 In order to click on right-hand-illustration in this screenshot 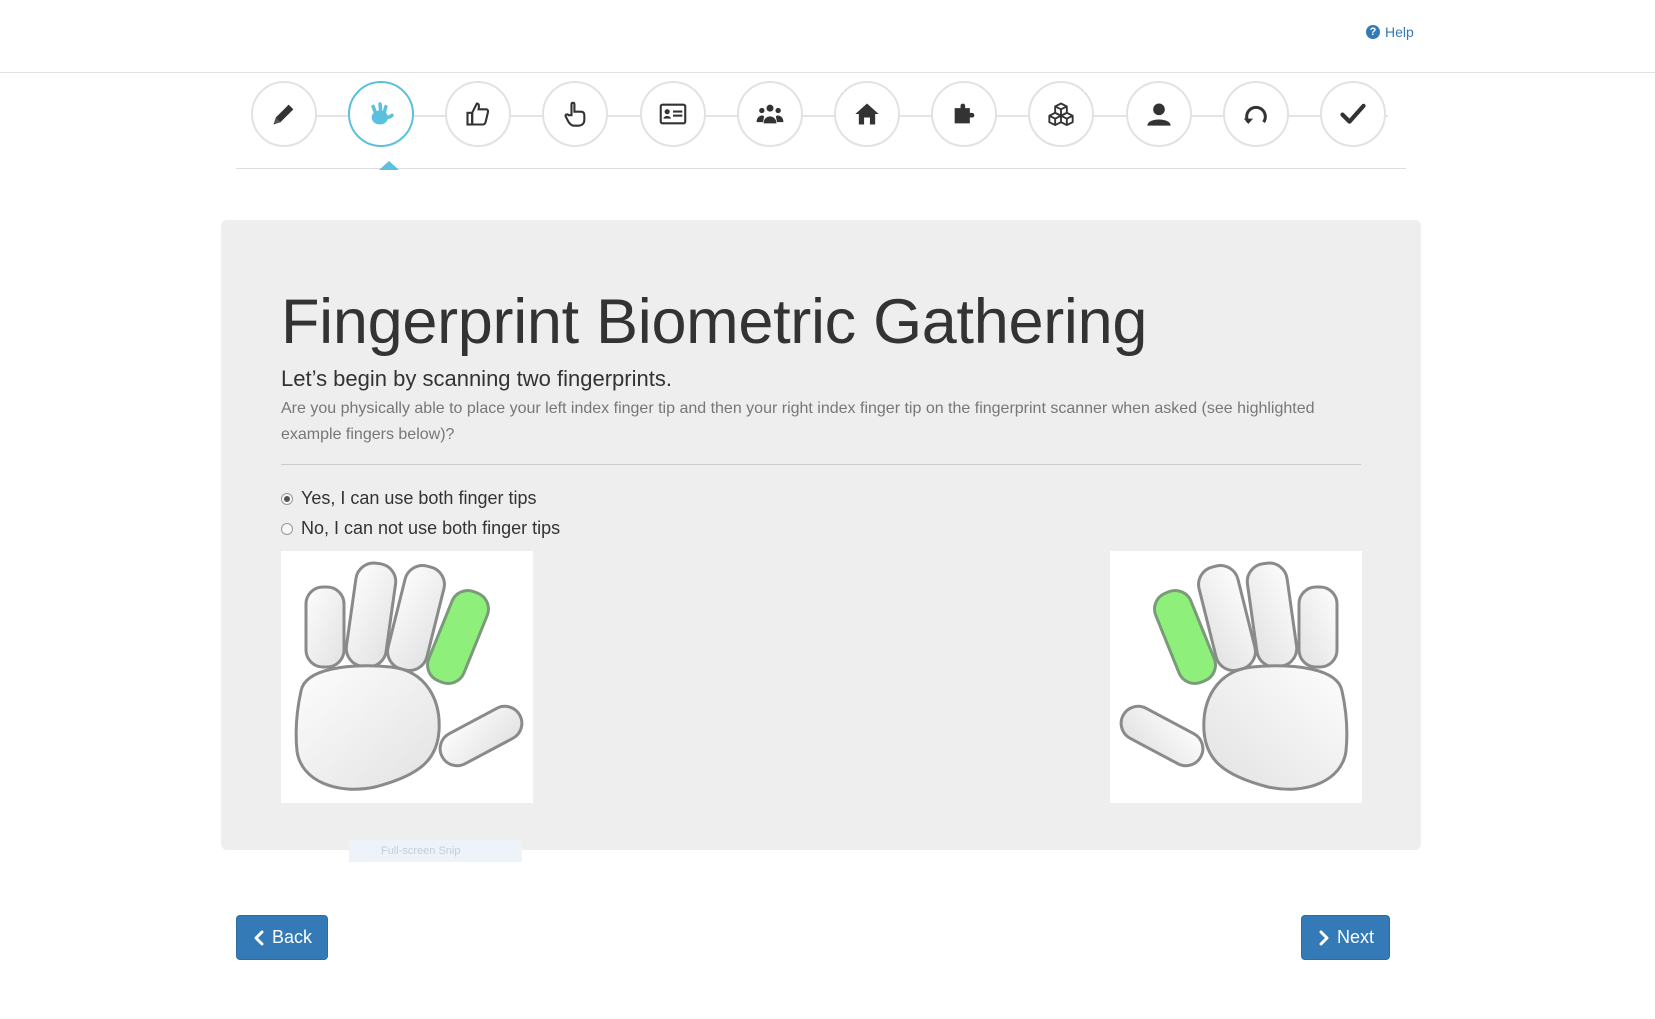, I will do `click(1234, 676)`.